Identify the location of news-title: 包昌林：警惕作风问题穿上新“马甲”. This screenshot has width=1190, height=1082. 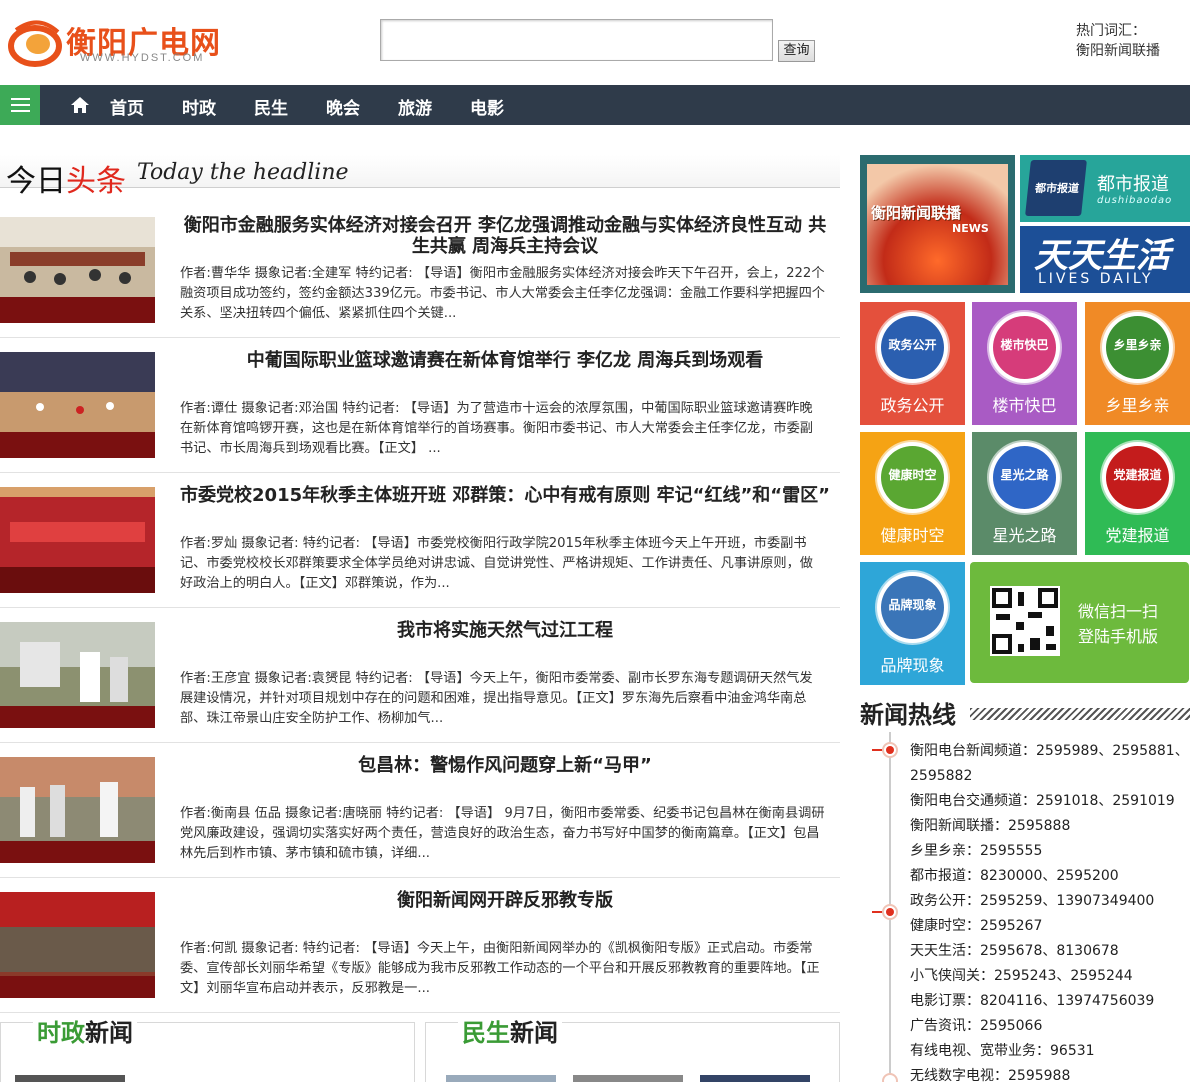
(505, 765).